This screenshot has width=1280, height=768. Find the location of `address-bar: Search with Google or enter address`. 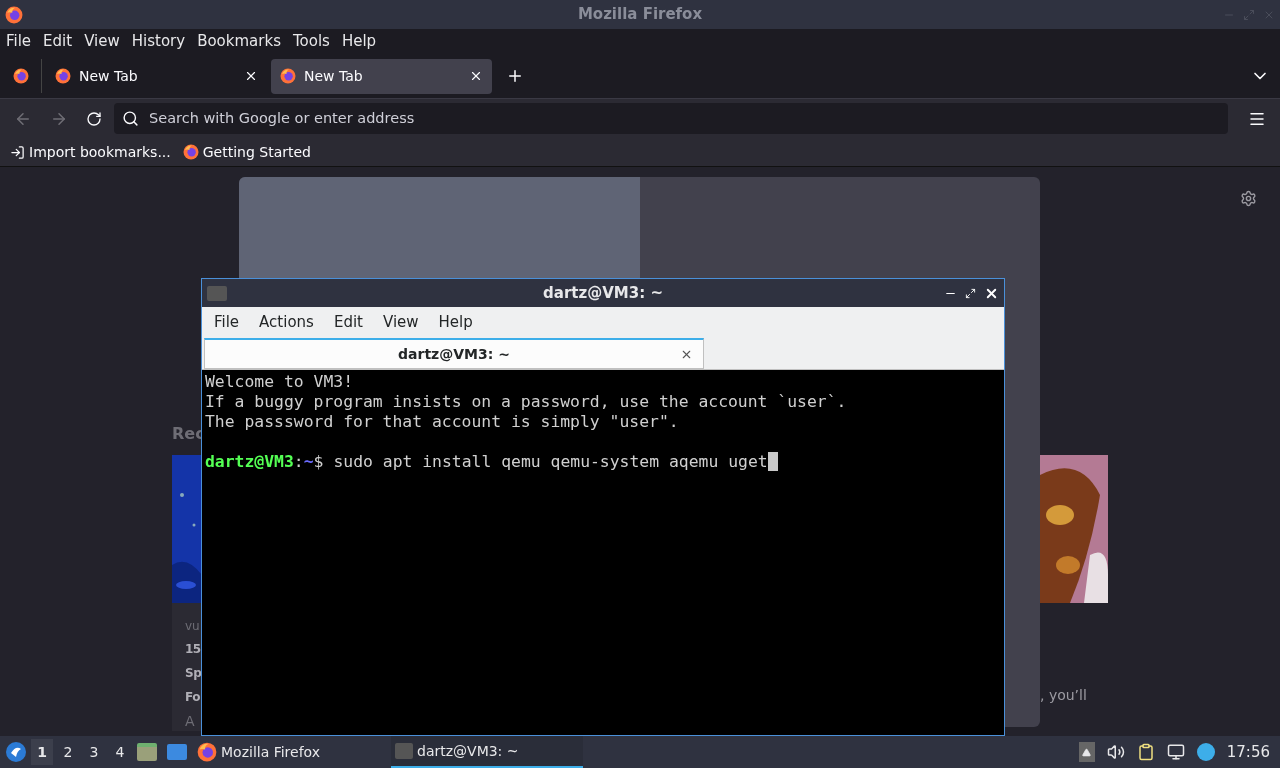

address-bar: Search with Google or enter address is located at coordinates (671, 118).